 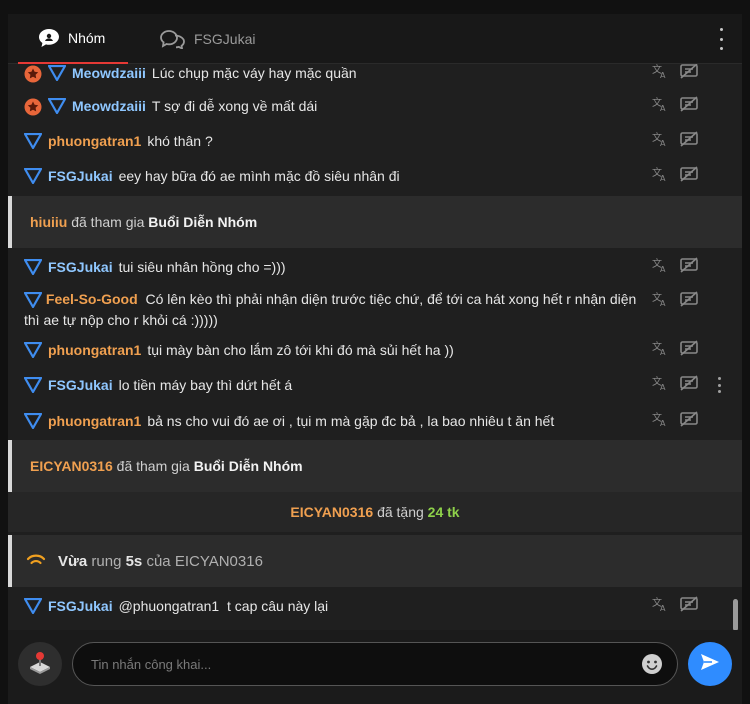 What do you see at coordinates (735, 615) in the screenshot?
I see `scrollbar-thumb` at bounding box center [735, 615].